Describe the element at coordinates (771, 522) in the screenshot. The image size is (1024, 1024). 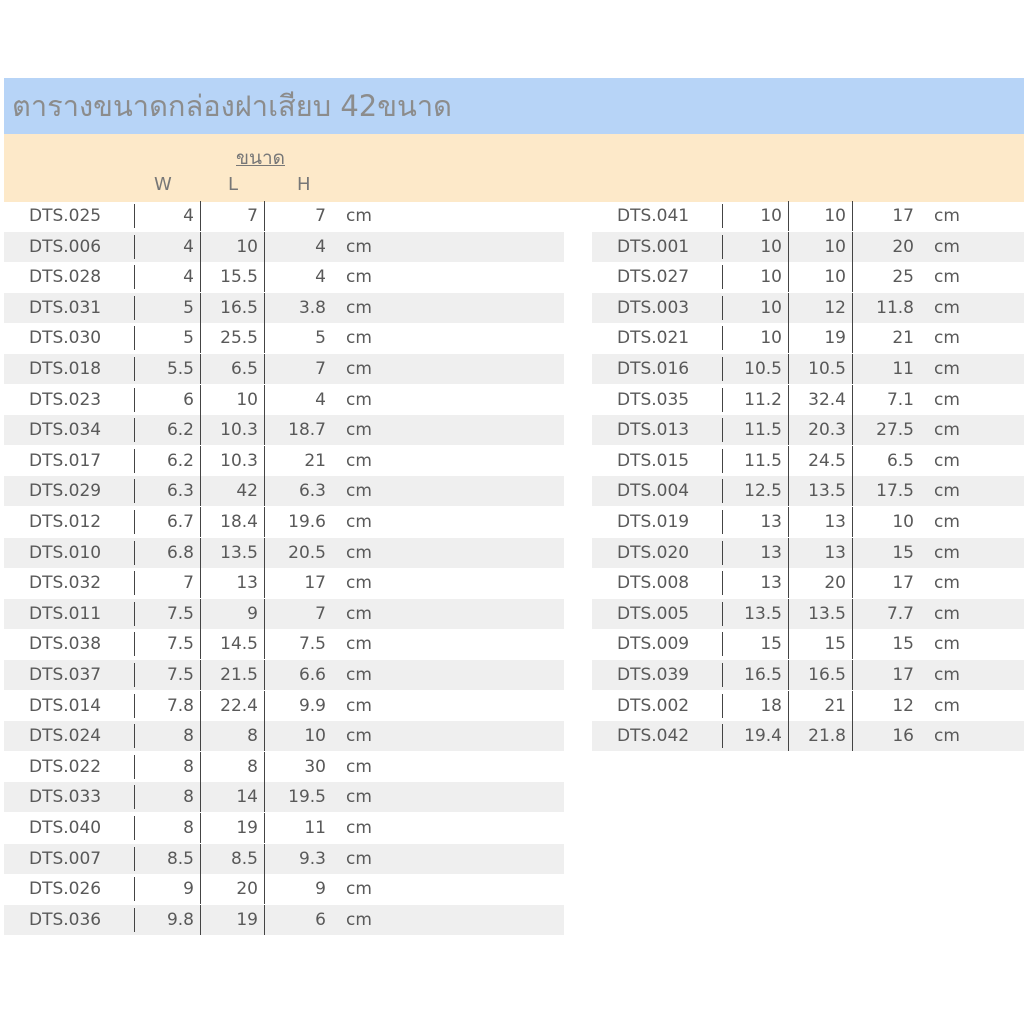
I see `box-width: 13` at that location.